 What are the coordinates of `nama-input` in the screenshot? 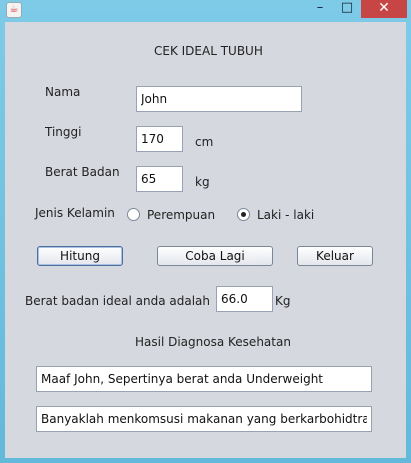 It's located at (219, 99).